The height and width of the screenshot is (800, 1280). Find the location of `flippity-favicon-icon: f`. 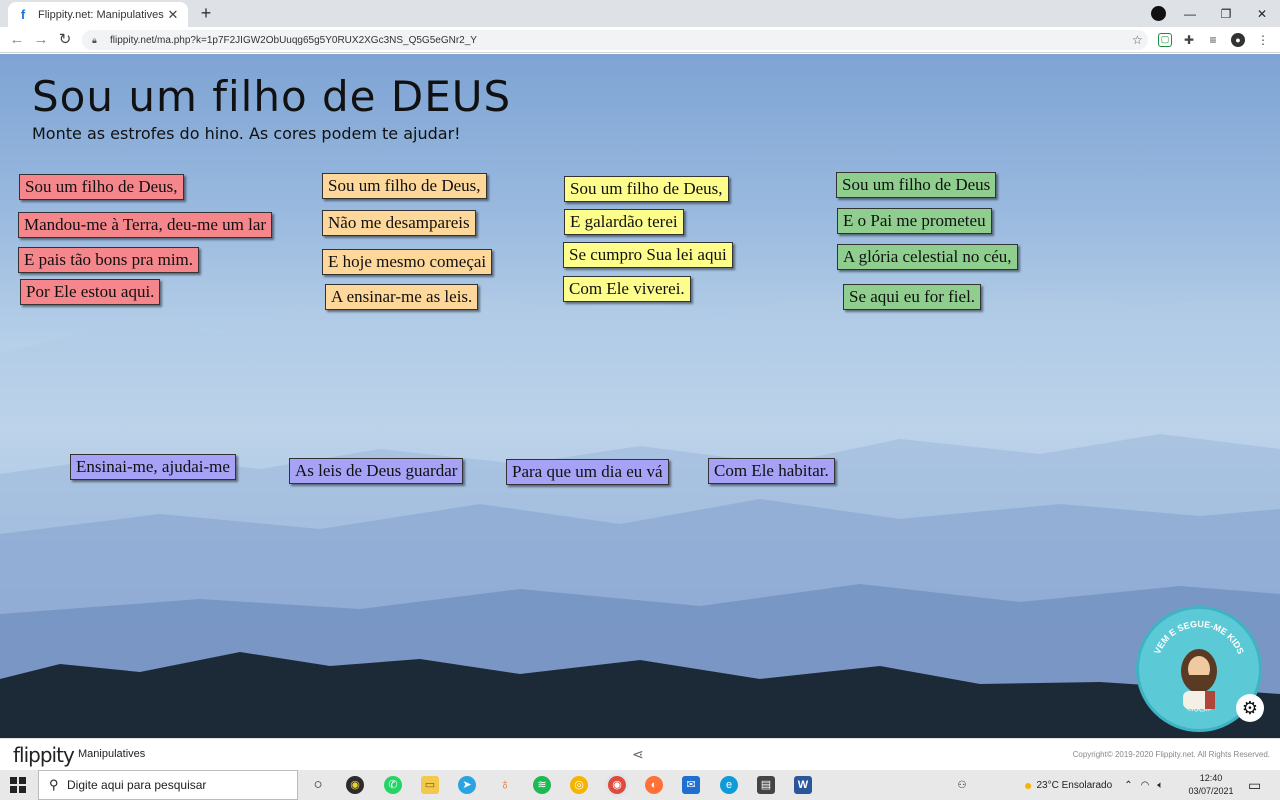

flippity-favicon-icon: f is located at coordinates (23, 14).